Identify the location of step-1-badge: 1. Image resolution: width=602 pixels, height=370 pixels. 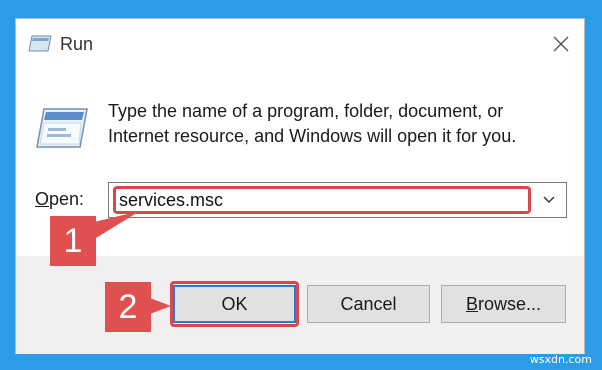
(73, 241).